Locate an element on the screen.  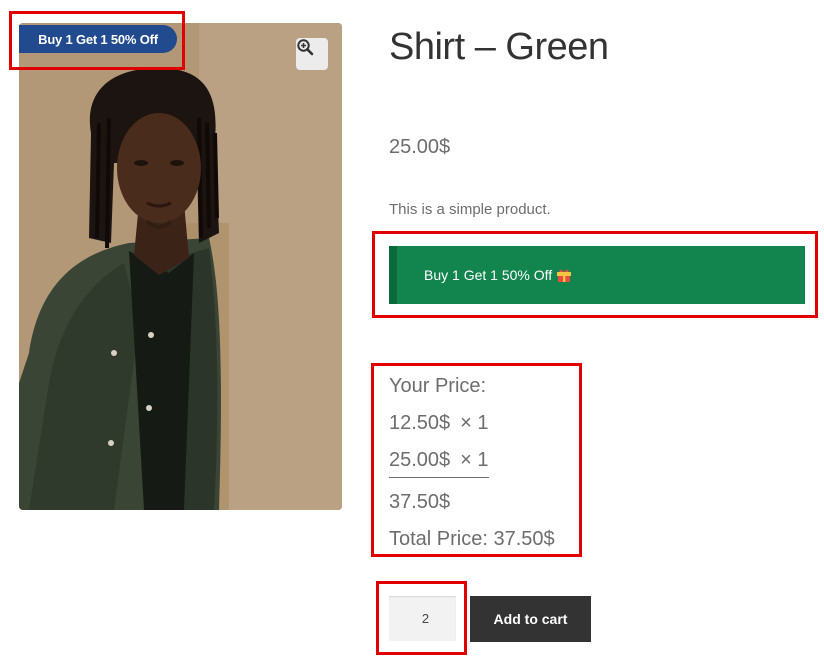
row-price: 25.00$ is located at coordinates (420, 460).